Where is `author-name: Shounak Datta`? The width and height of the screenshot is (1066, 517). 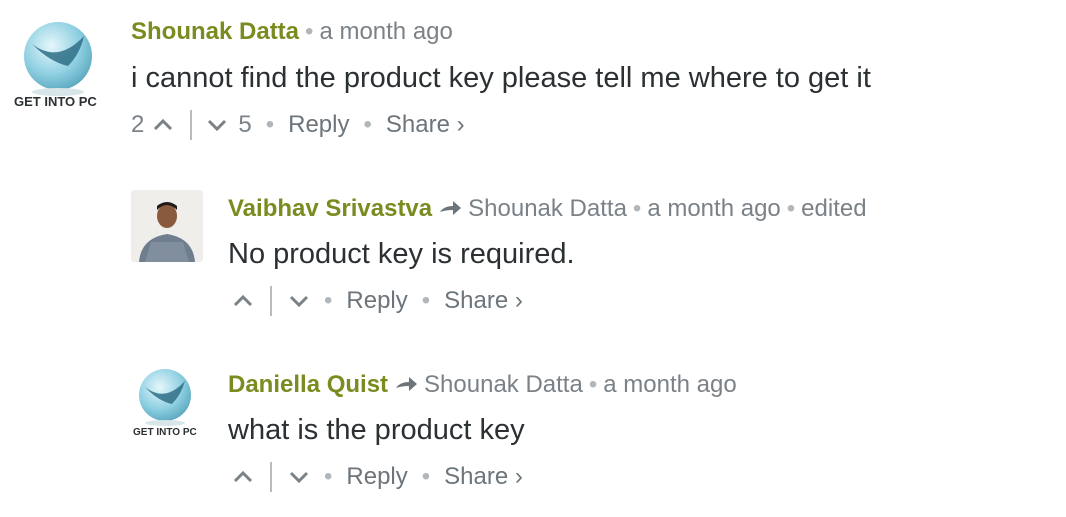
author-name: Shounak Datta is located at coordinates (215, 32).